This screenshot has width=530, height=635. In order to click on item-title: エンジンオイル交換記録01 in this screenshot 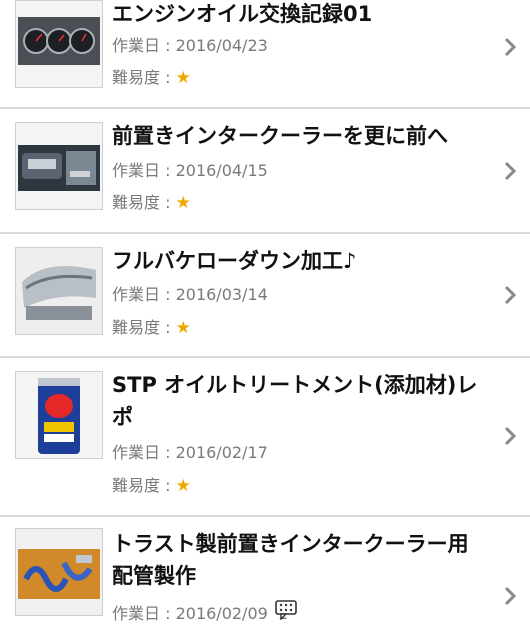, I will do `click(242, 14)`.